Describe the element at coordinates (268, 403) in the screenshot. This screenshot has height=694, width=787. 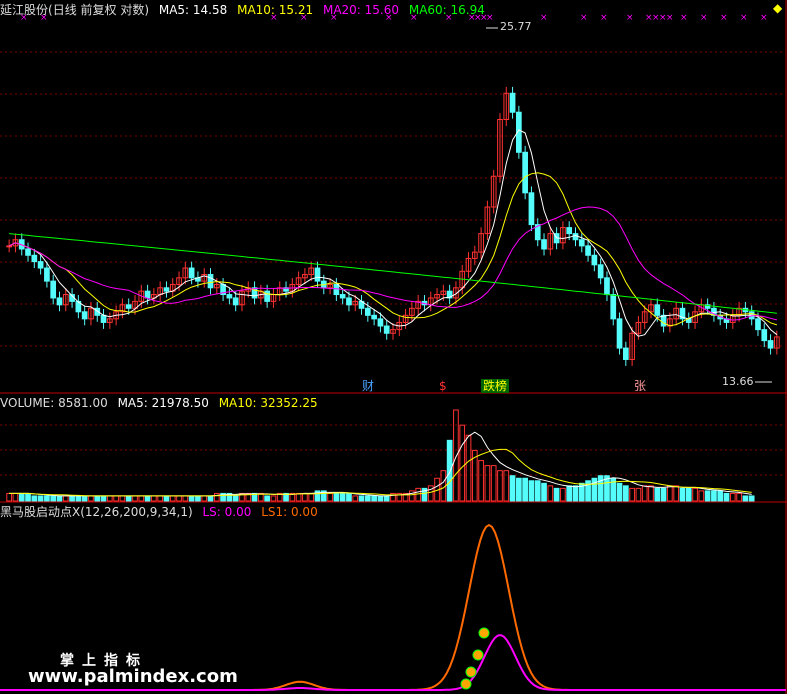
I see `volume-ma10: MA10: 32352.25` at that location.